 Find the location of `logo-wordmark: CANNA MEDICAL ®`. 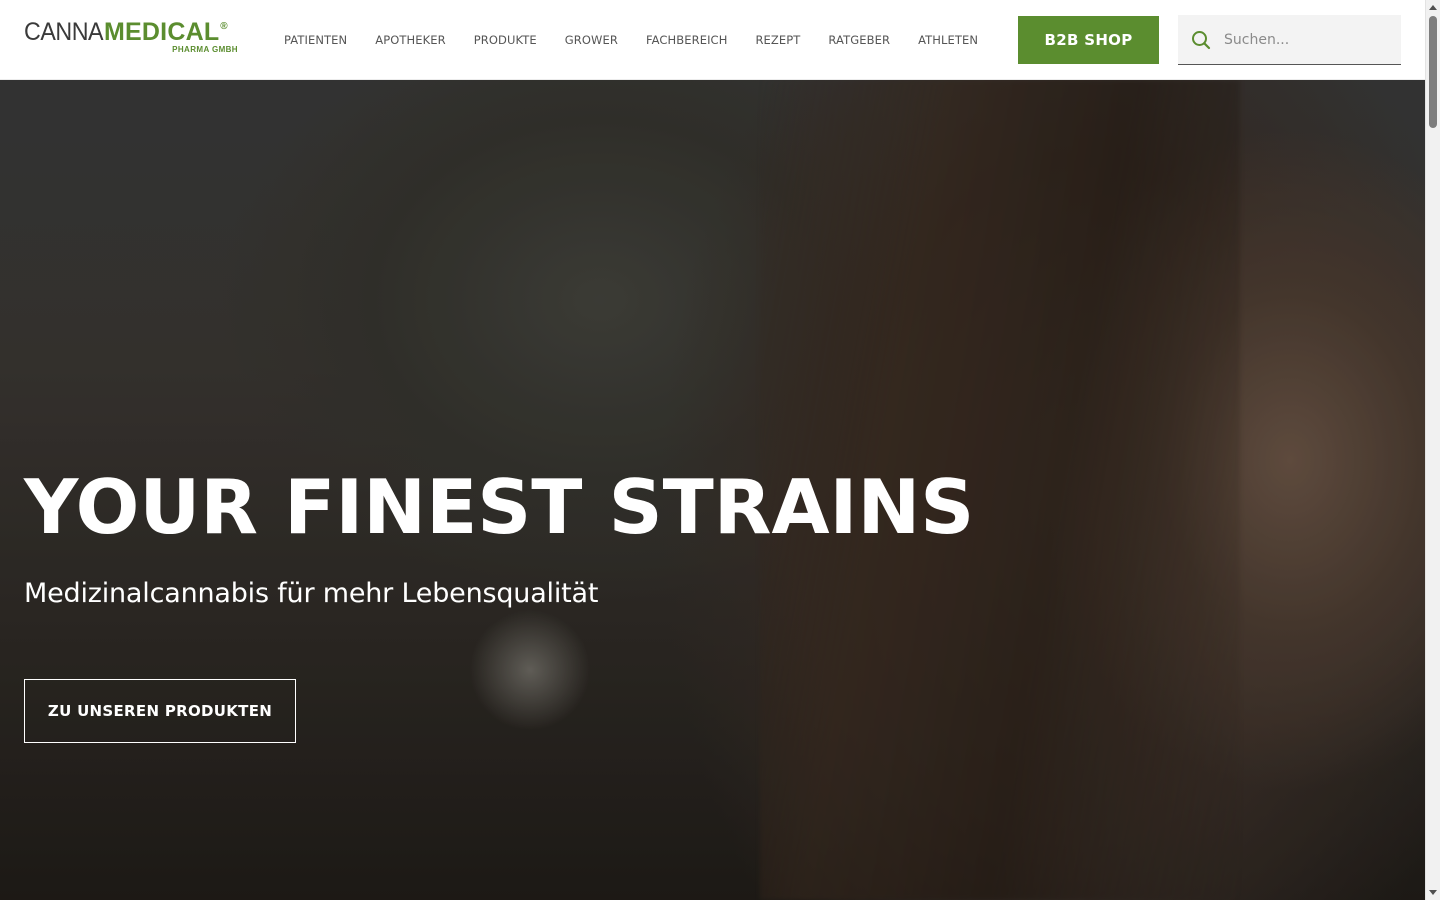

logo-wordmark: CANNA MEDICAL ® is located at coordinates (135, 32).